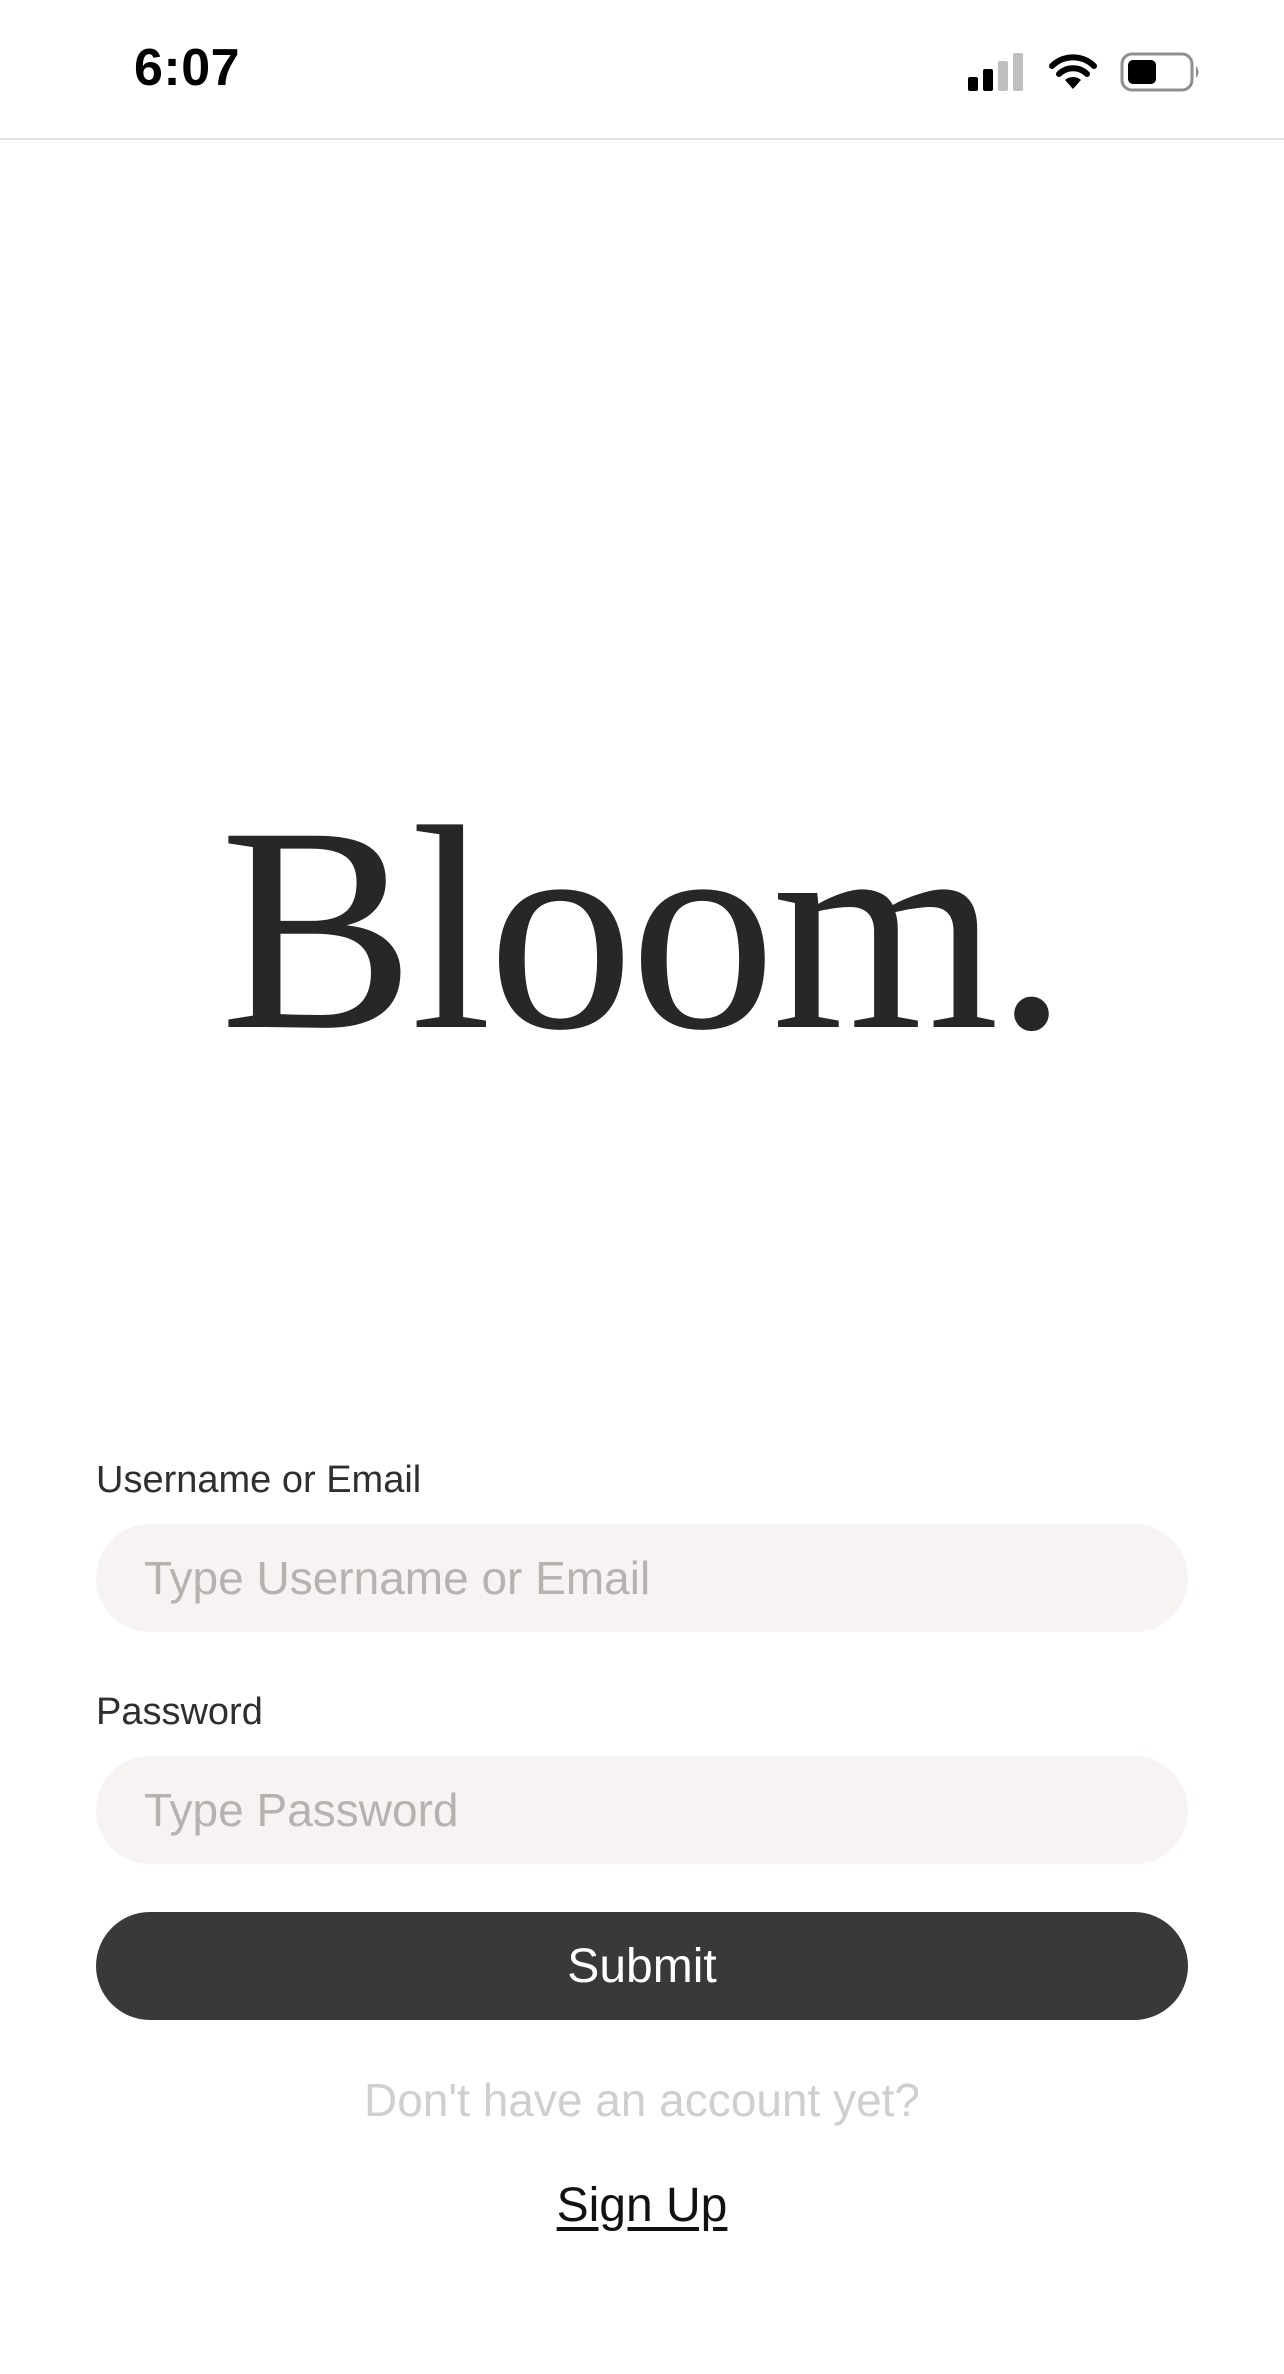  Describe the element at coordinates (995, 72) in the screenshot. I see `cellular-signal-icon` at that location.